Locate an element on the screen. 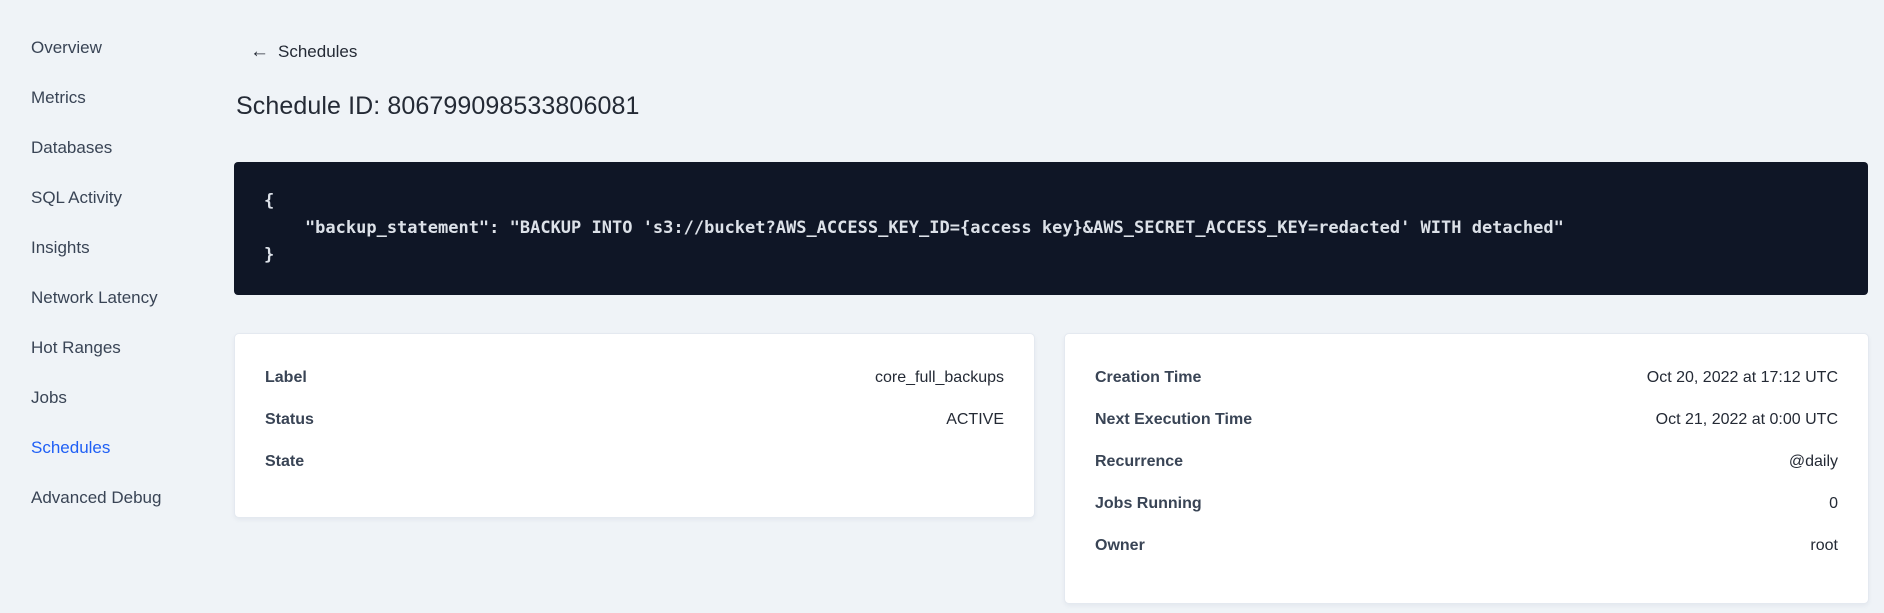 This screenshot has height=613, width=1884. sidebar-item-databases: Databases is located at coordinates (118, 148).